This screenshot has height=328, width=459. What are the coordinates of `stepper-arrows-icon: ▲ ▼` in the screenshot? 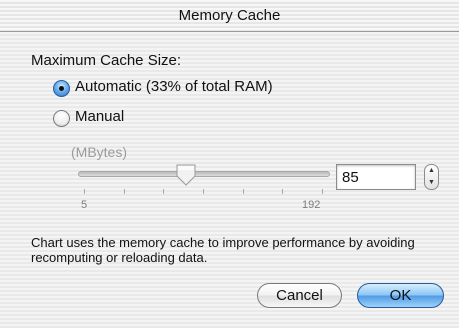 It's located at (431, 177).